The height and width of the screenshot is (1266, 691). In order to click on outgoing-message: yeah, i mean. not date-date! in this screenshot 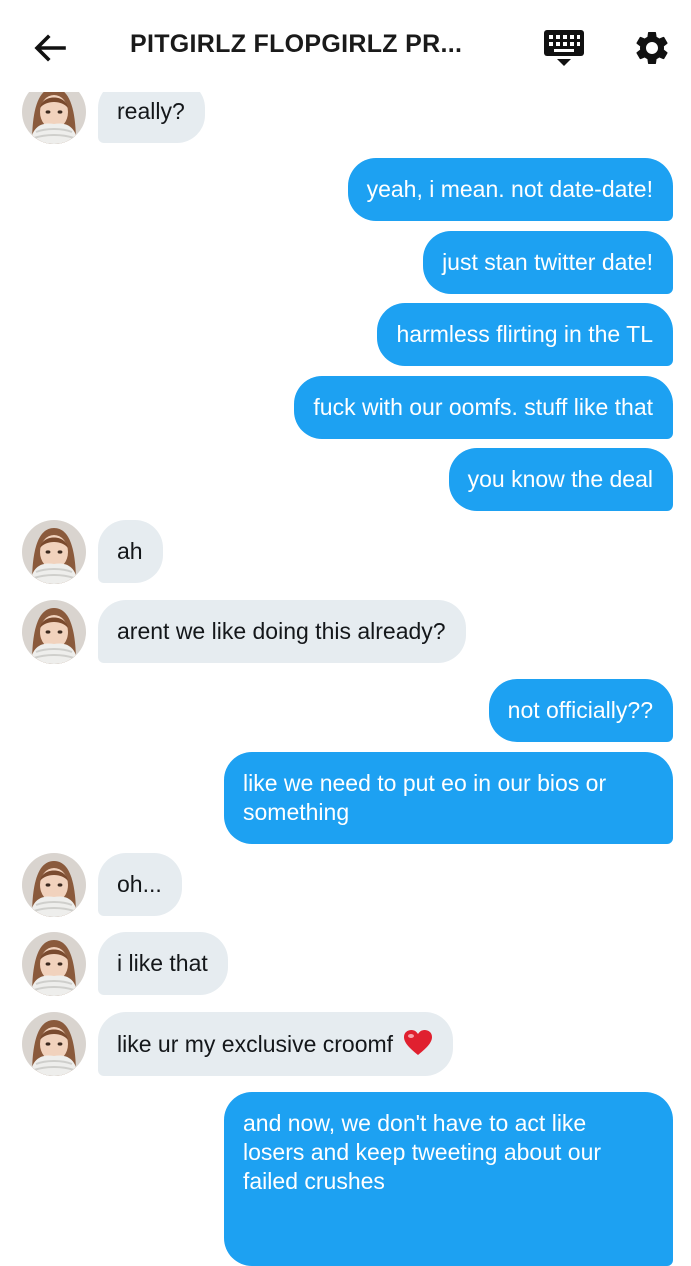, I will do `click(510, 189)`.